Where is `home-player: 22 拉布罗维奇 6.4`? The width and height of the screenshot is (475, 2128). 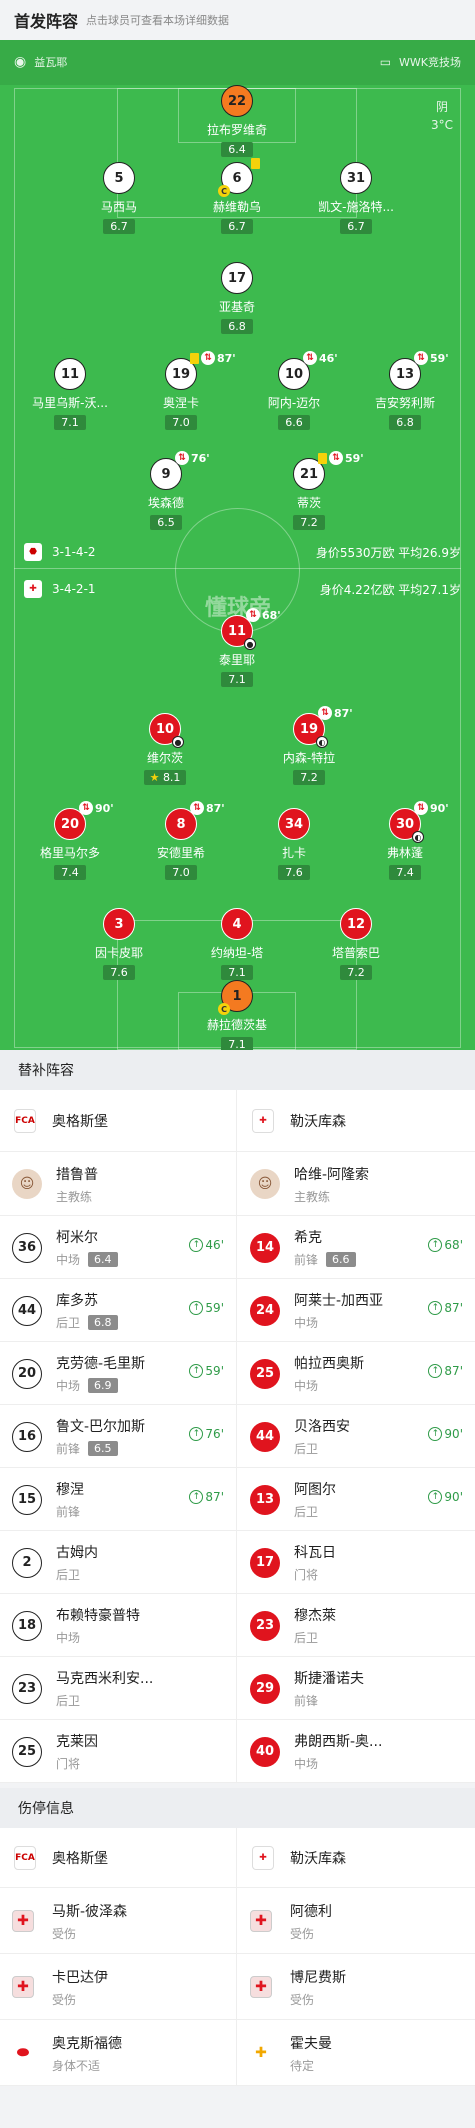 home-player: 22 拉布罗维奇 6.4 is located at coordinates (237, 121).